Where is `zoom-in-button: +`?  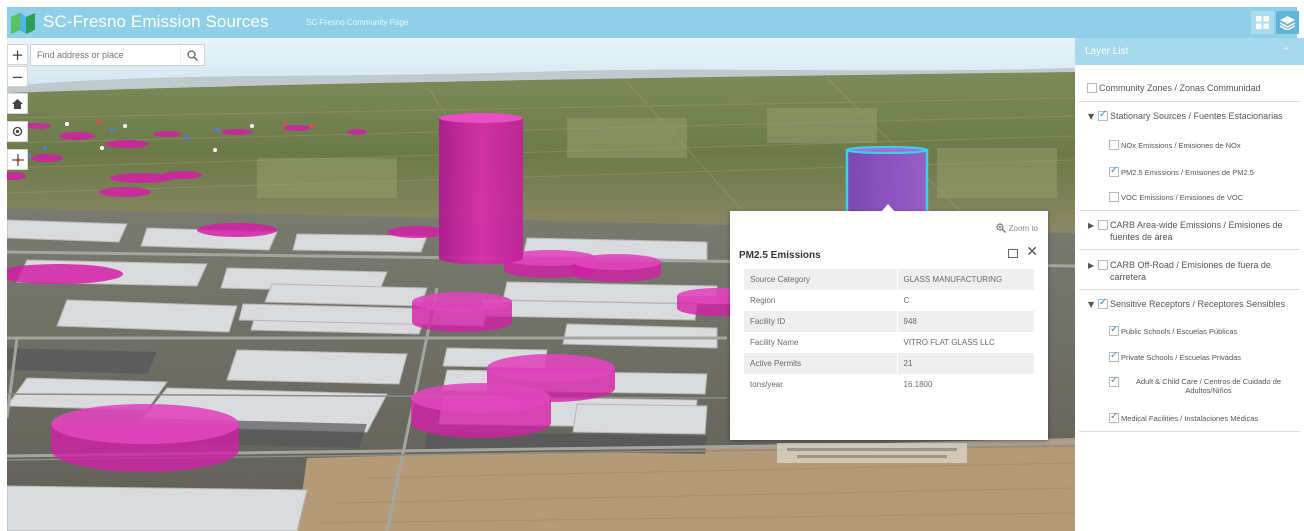
zoom-in-button: + is located at coordinates (17, 54).